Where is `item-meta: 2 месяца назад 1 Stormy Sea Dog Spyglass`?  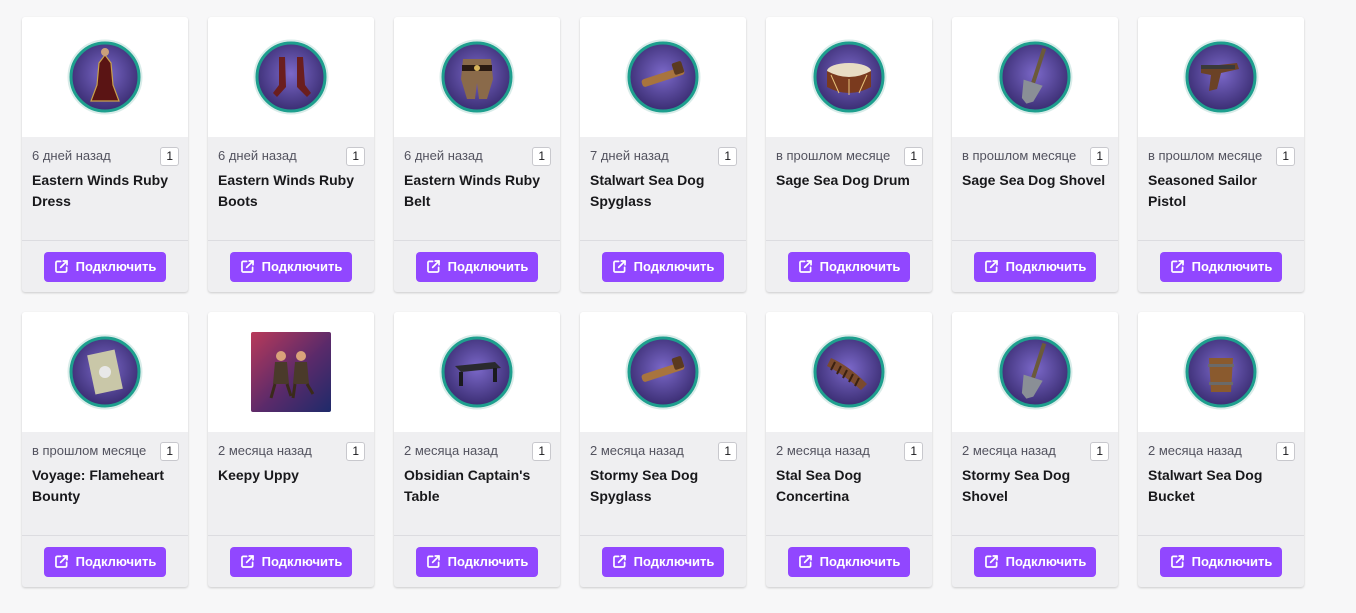
item-meta: 2 месяца назад 1 Stormy Sea Dog Spyglass is located at coordinates (663, 484).